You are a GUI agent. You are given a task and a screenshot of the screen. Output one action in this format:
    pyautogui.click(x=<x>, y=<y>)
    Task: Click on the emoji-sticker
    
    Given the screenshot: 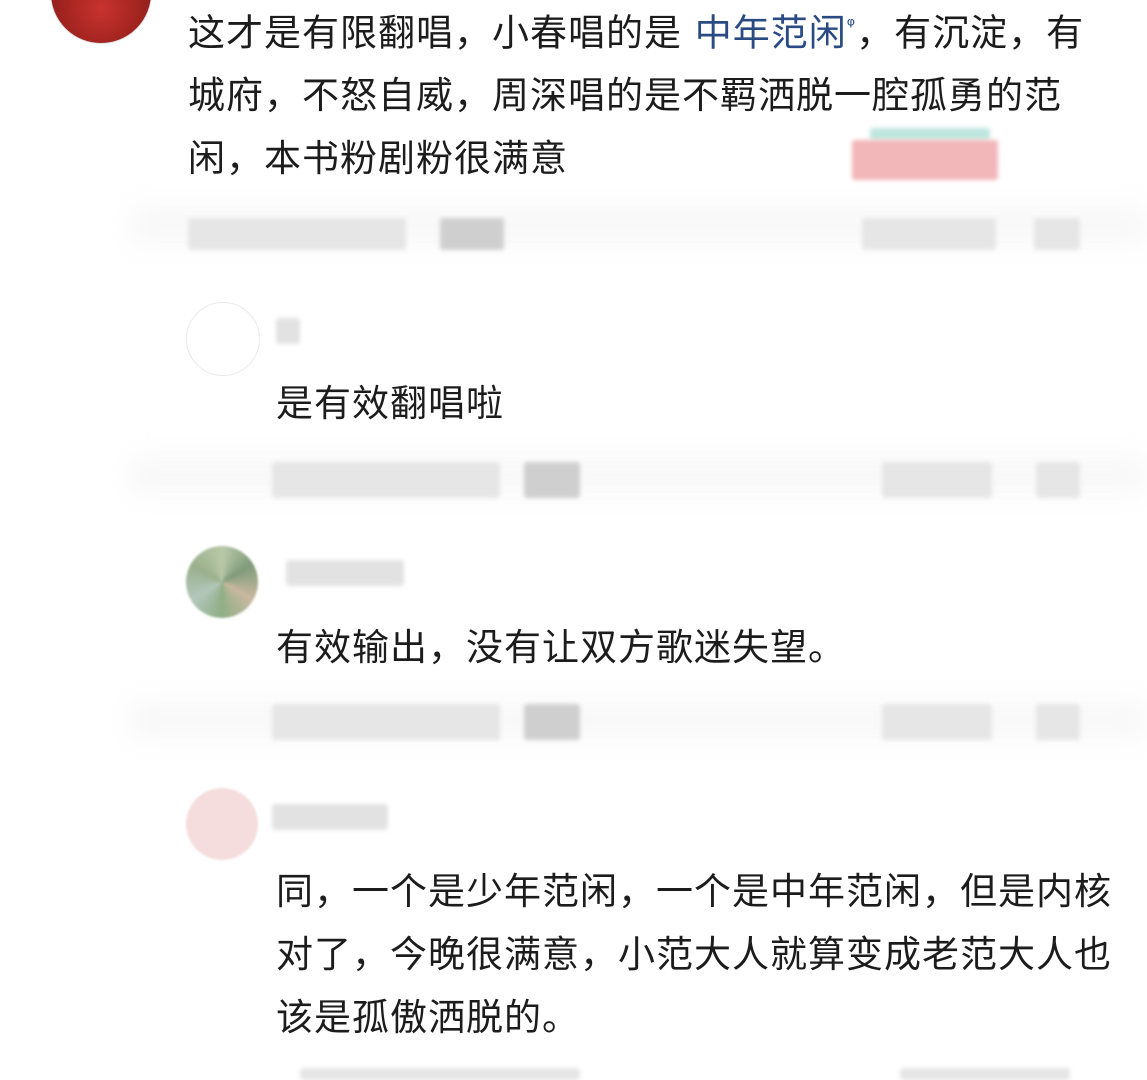 What is the action you would take?
    pyautogui.click(x=930, y=134)
    